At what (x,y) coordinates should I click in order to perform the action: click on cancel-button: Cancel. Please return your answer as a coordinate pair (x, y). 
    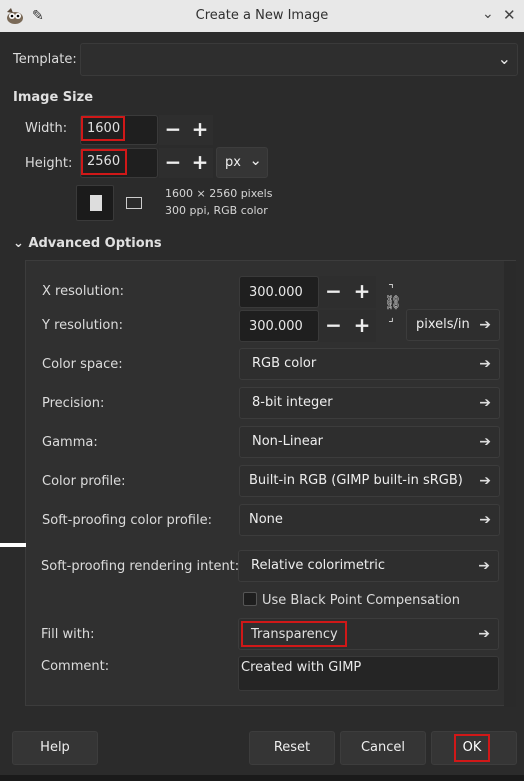
    Looking at the image, I should click on (383, 748).